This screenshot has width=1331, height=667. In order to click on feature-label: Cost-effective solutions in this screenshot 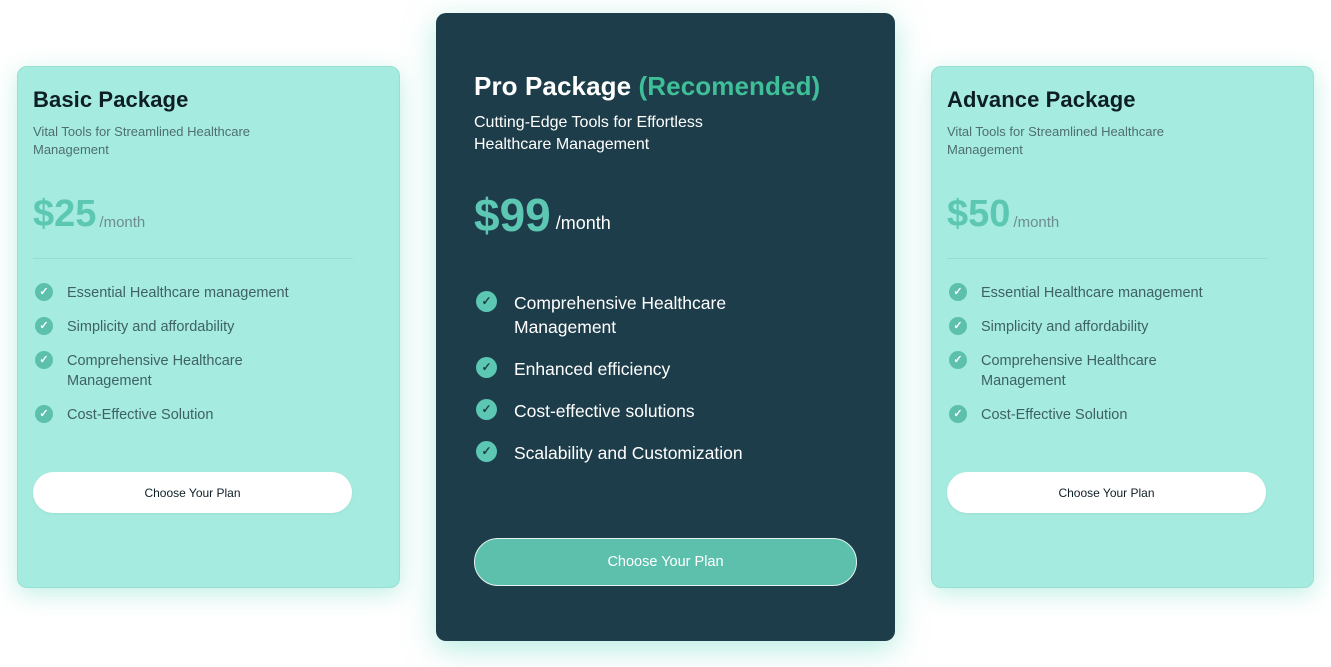, I will do `click(604, 411)`.